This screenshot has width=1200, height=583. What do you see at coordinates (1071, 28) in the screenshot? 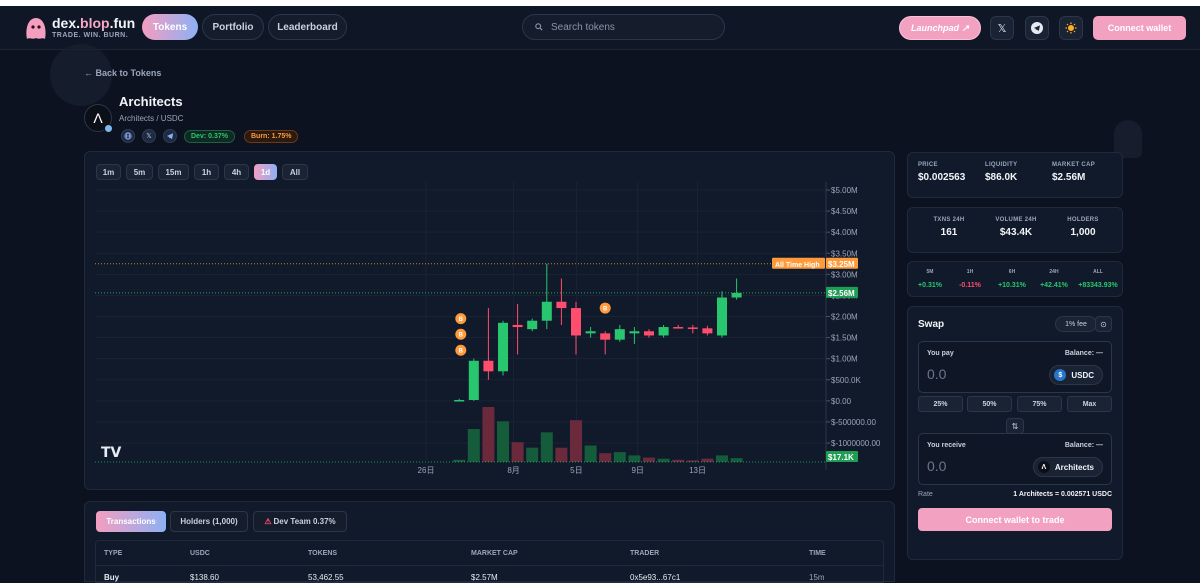
I see `theme-toggle-button` at bounding box center [1071, 28].